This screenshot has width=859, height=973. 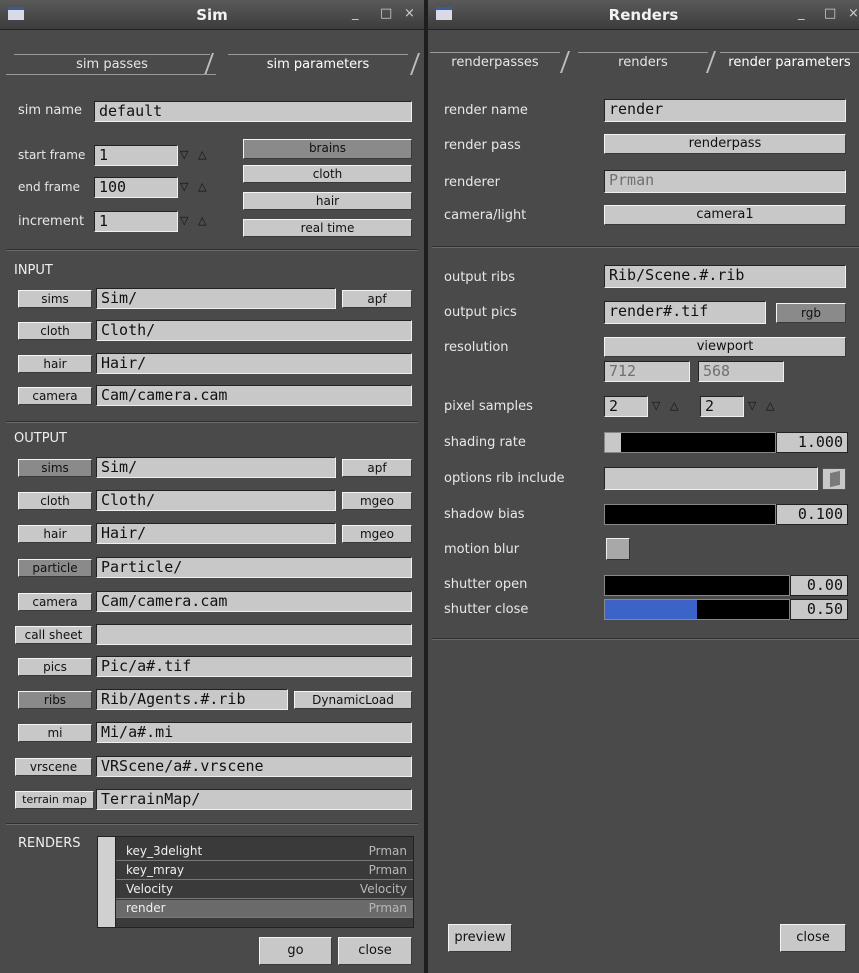 I want to click on input-apf-button: apf, so click(x=377, y=299).